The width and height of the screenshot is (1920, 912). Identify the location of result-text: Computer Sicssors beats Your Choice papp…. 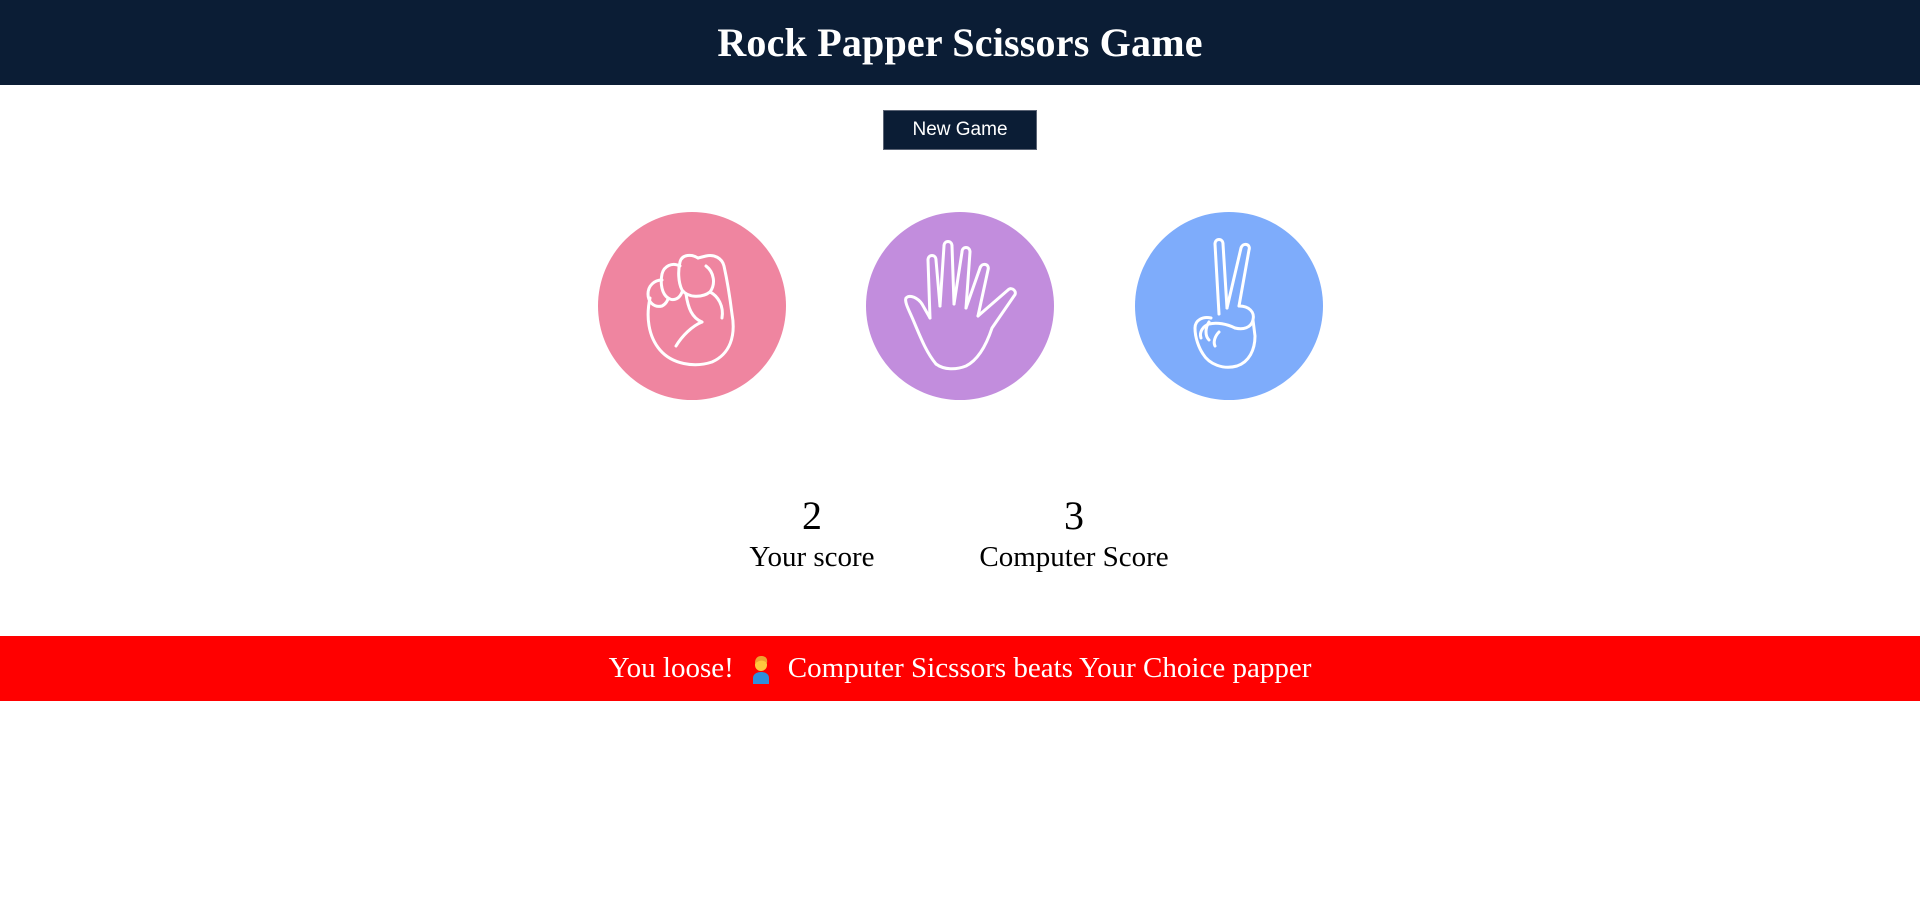
(1049, 668).